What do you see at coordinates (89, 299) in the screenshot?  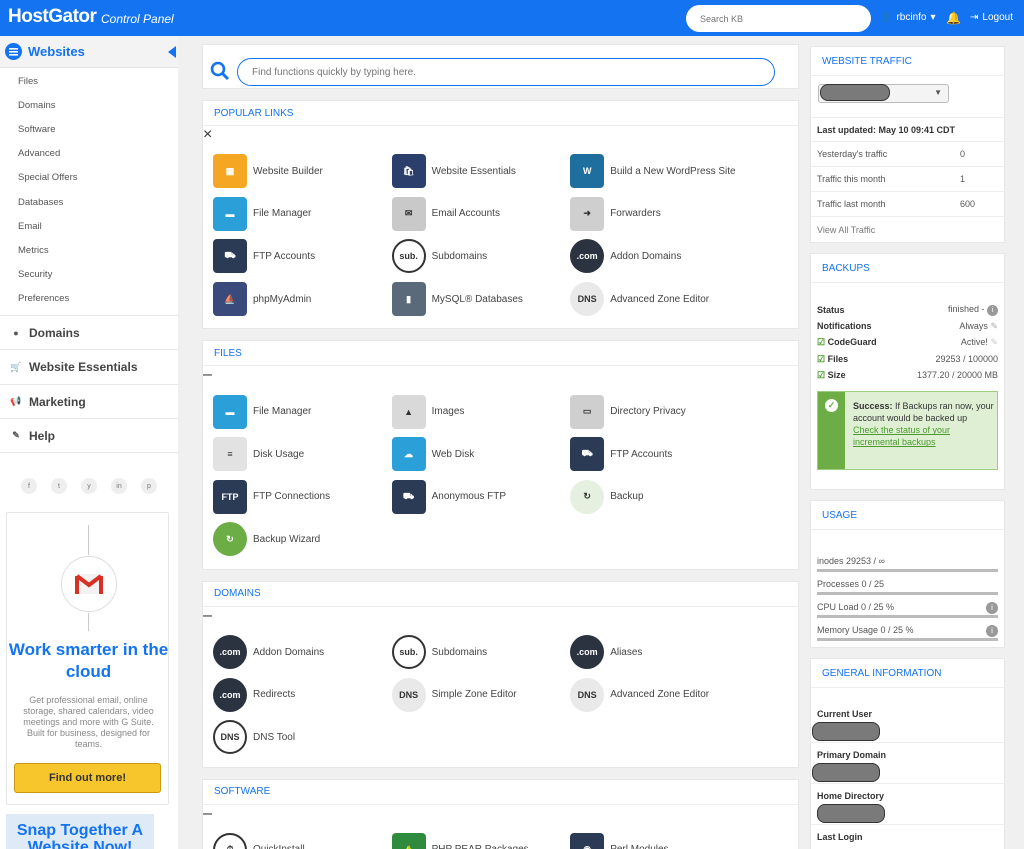 I see `sidebar-item-preferences: Preferences` at bounding box center [89, 299].